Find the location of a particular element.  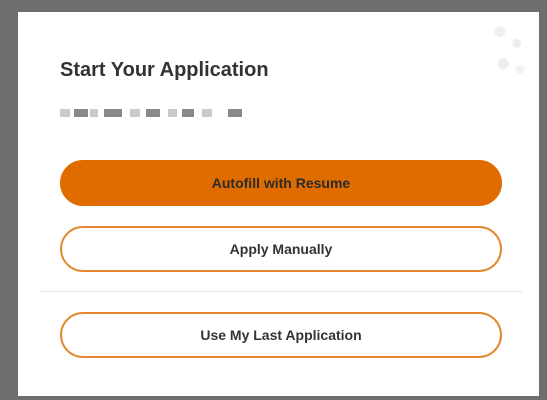

divider is located at coordinates (281, 291).